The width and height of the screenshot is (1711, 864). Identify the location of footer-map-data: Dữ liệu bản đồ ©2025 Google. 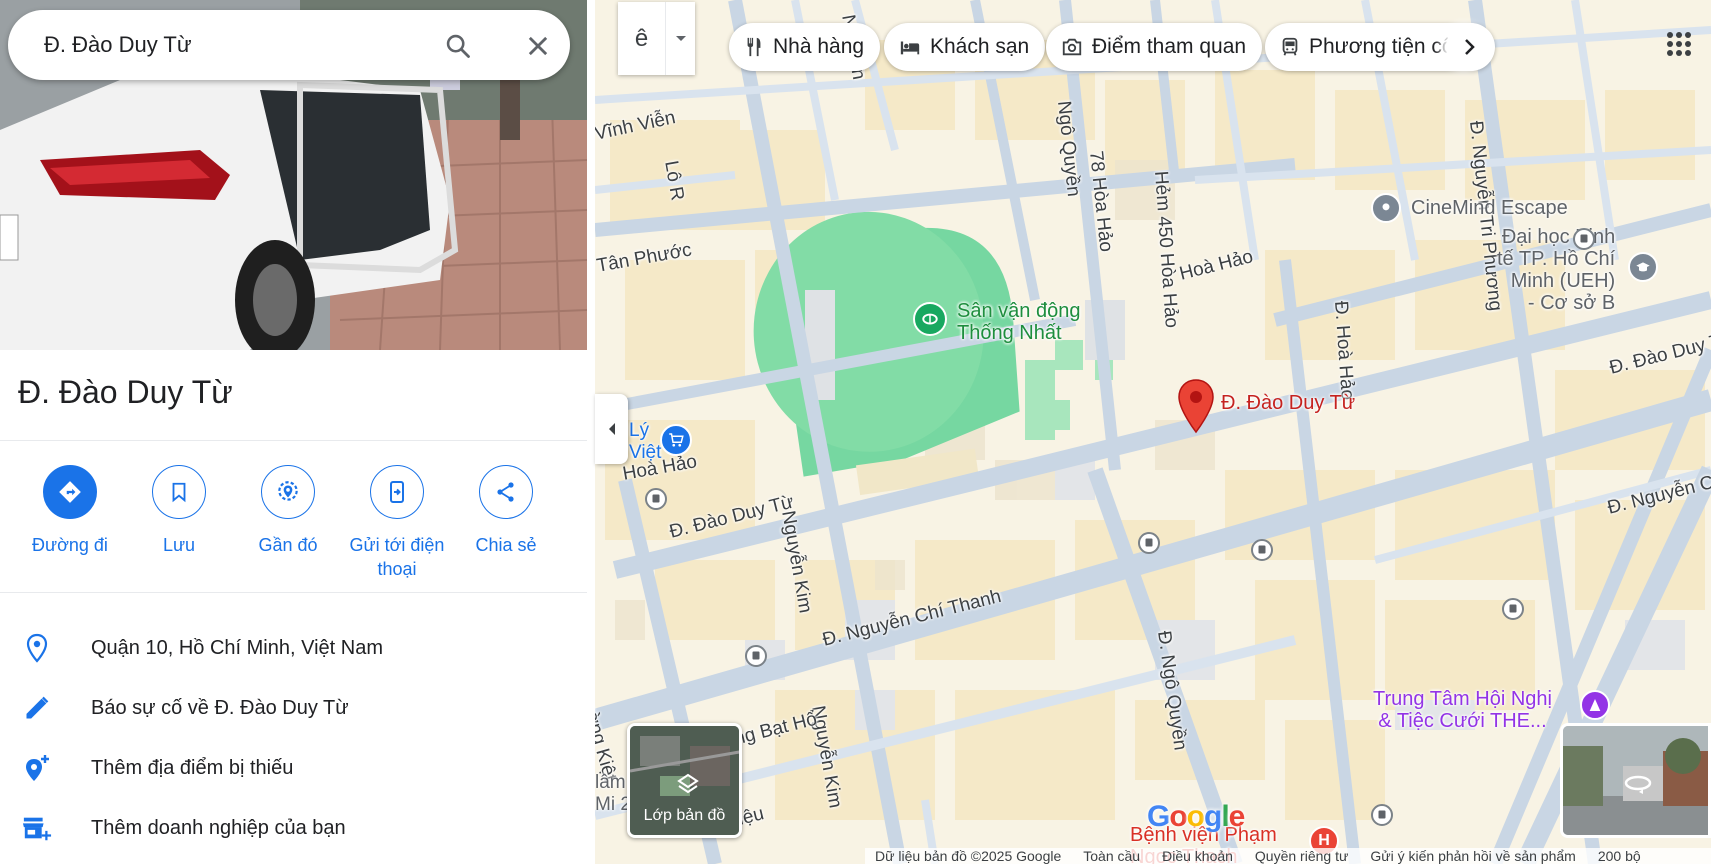
(968, 856).